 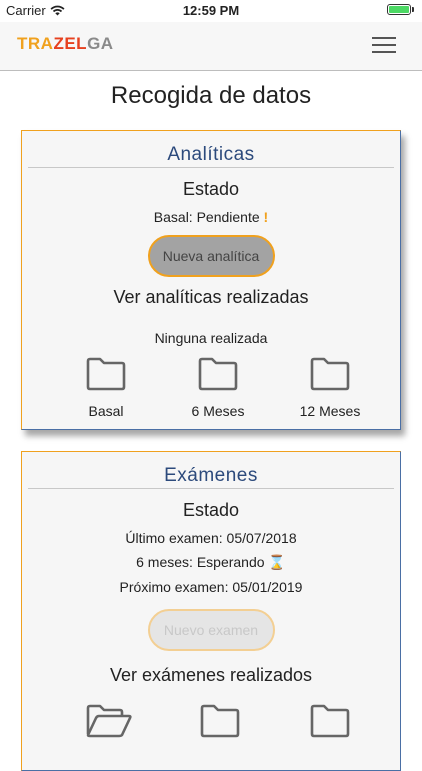 What do you see at coordinates (211, 338) in the screenshot?
I see `ninguna-realizada-label: Ninguna realizada` at bounding box center [211, 338].